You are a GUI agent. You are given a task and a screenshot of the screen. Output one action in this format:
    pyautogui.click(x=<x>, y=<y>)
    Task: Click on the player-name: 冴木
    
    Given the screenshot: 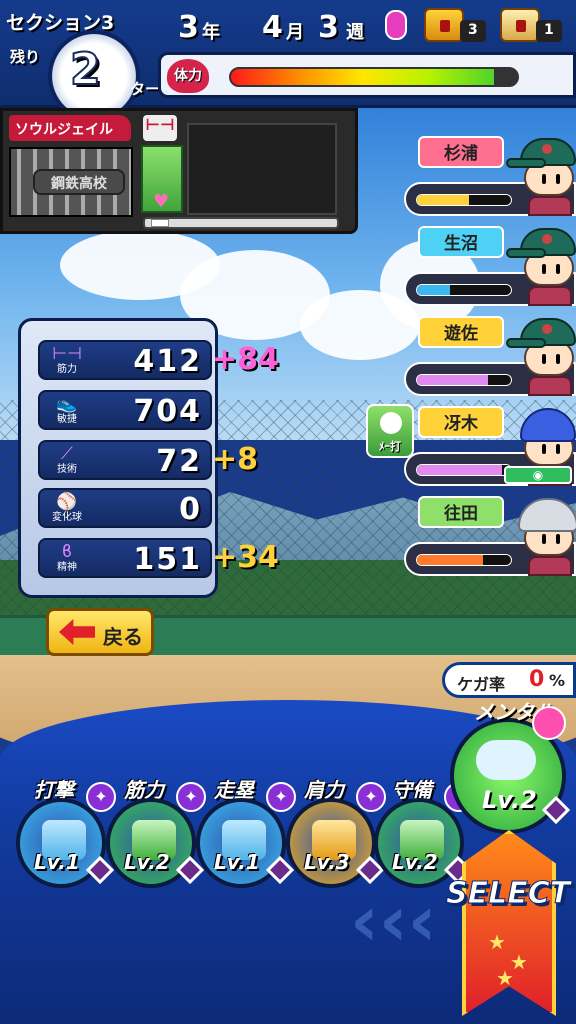 What is the action you would take?
    pyautogui.click(x=461, y=422)
    